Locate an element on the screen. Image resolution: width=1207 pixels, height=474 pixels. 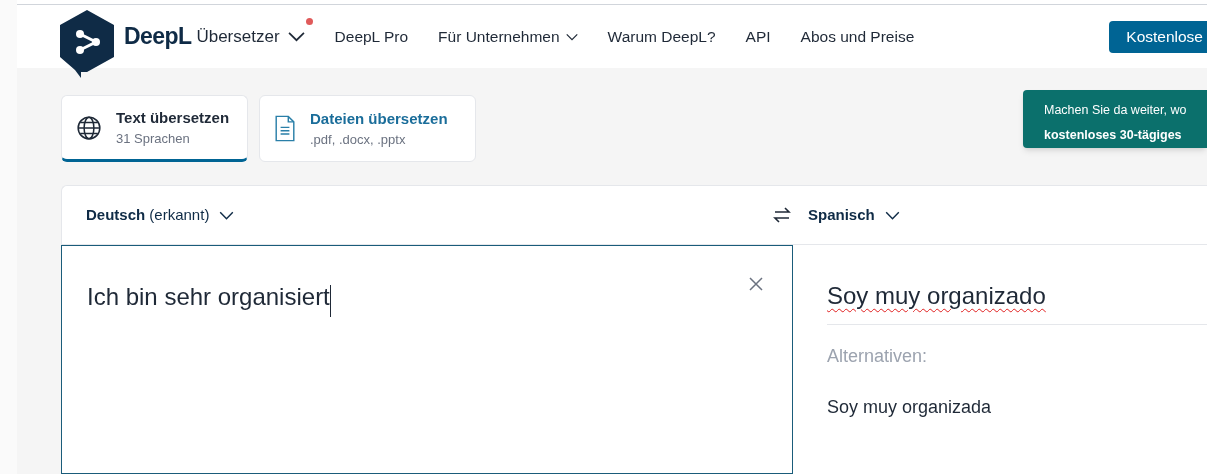
signup-button: Kostenlose is located at coordinates (1158, 36).